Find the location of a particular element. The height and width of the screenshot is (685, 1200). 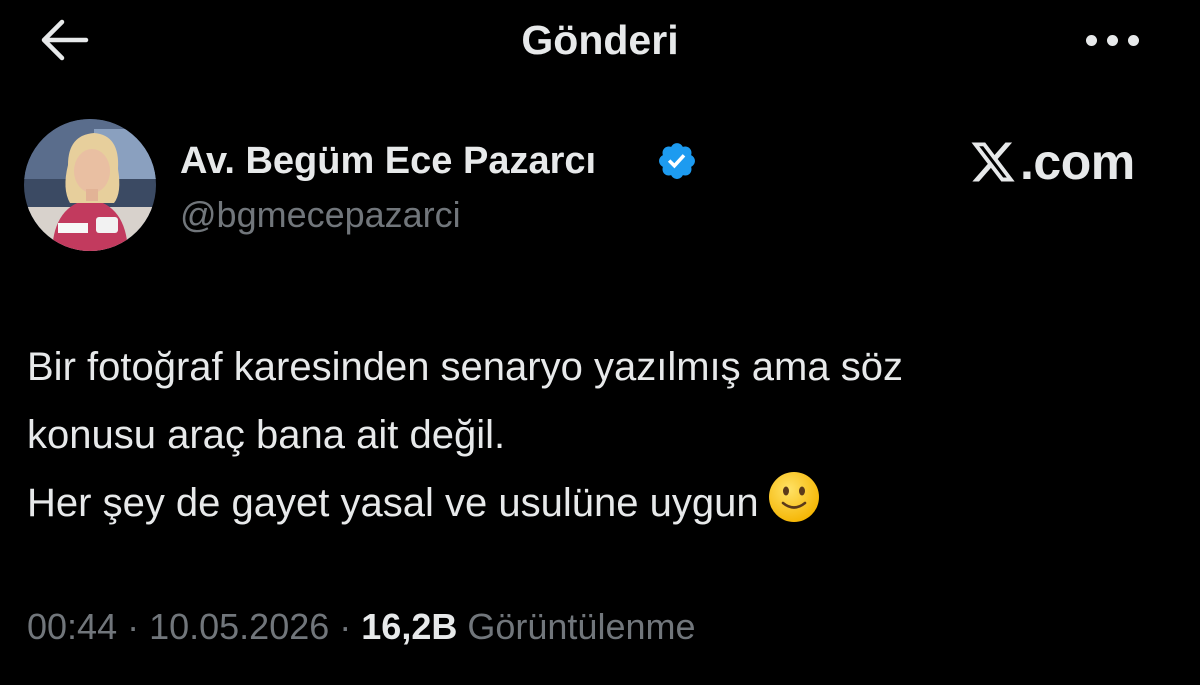

verified-badge-icon is located at coordinates (677, 161).